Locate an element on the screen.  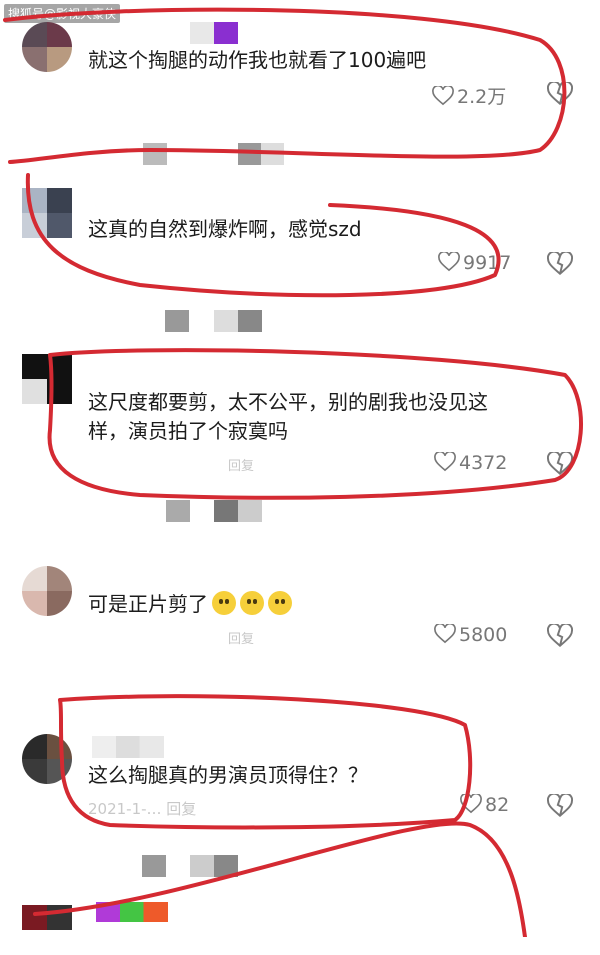
like-button: 82 is located at coordinates (484, 805).